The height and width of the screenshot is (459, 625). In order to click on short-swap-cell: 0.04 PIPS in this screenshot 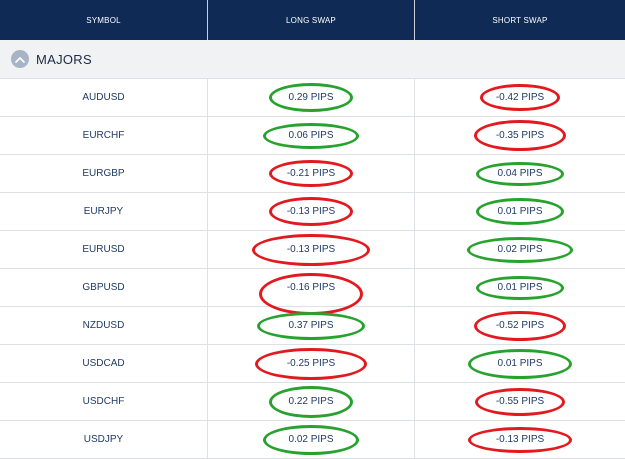, I will do `click(519, 173)`.